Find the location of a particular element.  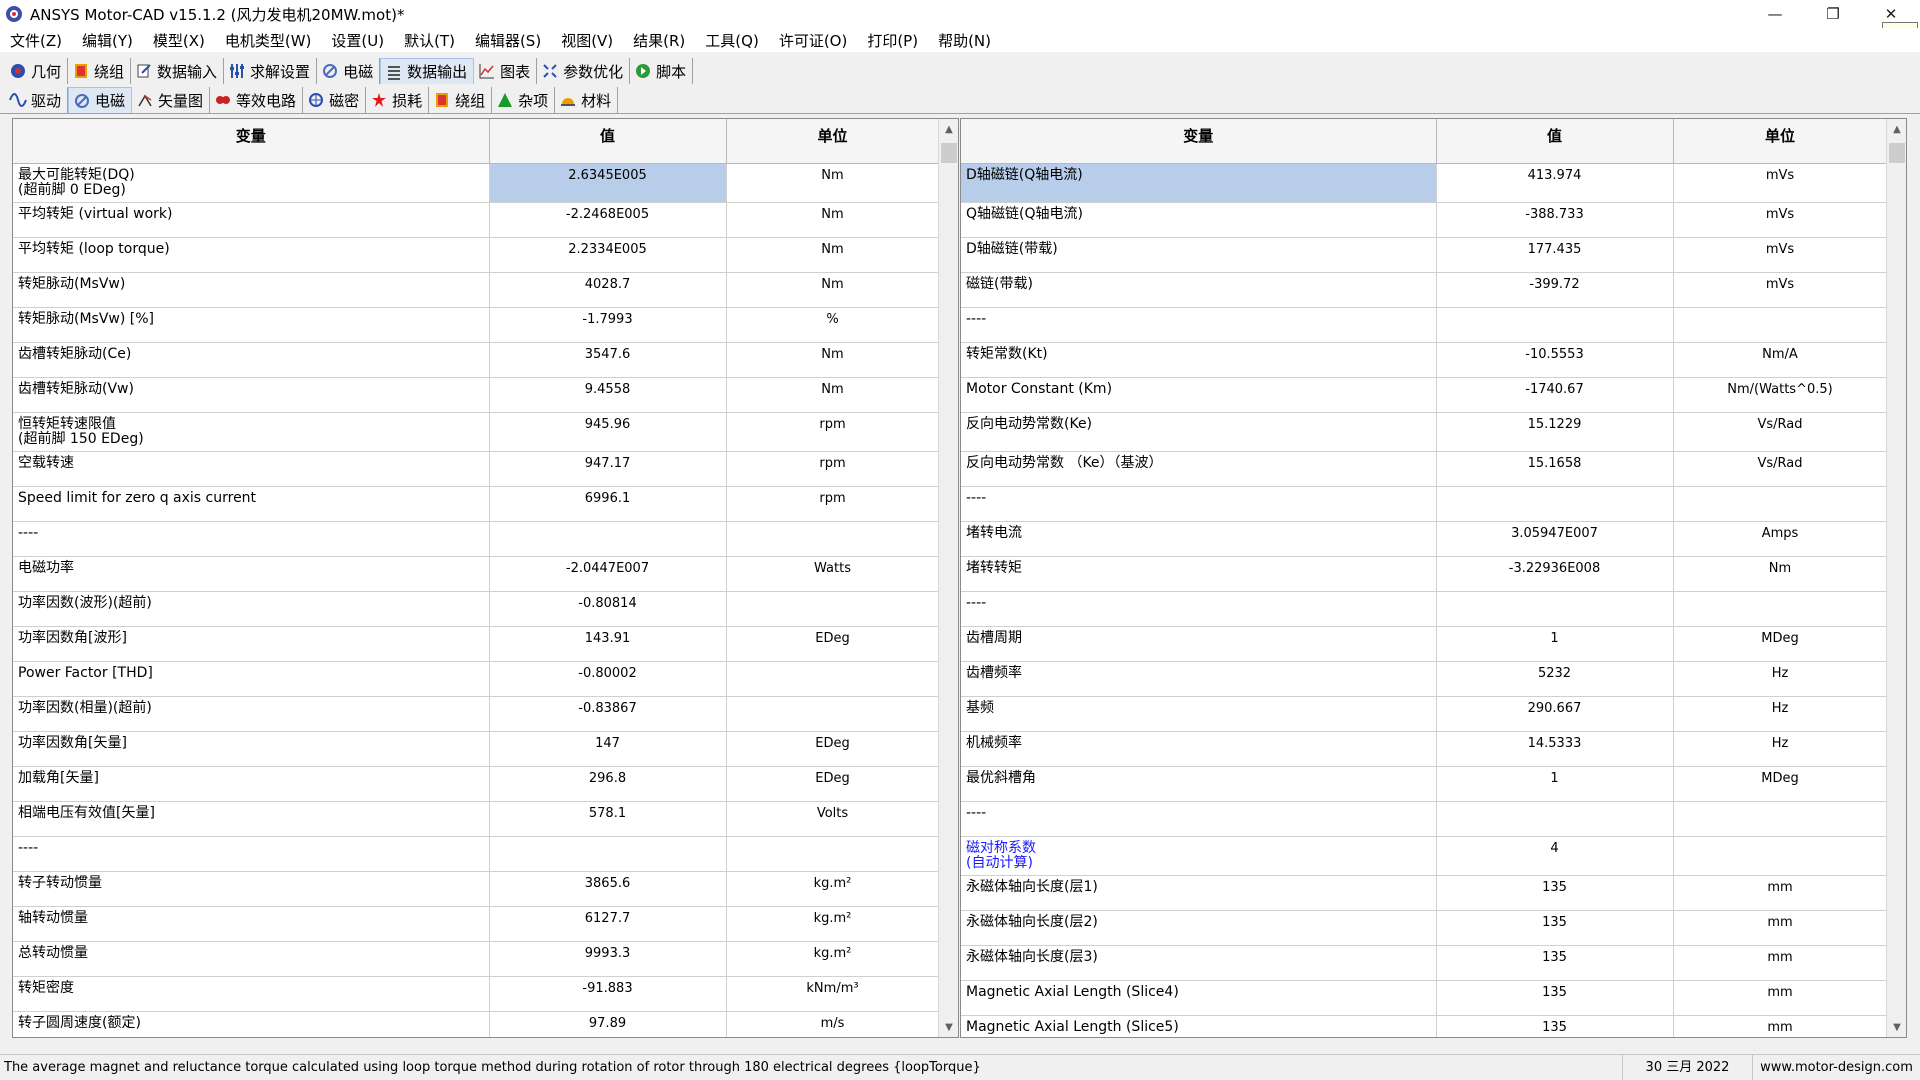

variable-cell: Power Factor [THD] is located at coordinates (251, 679).